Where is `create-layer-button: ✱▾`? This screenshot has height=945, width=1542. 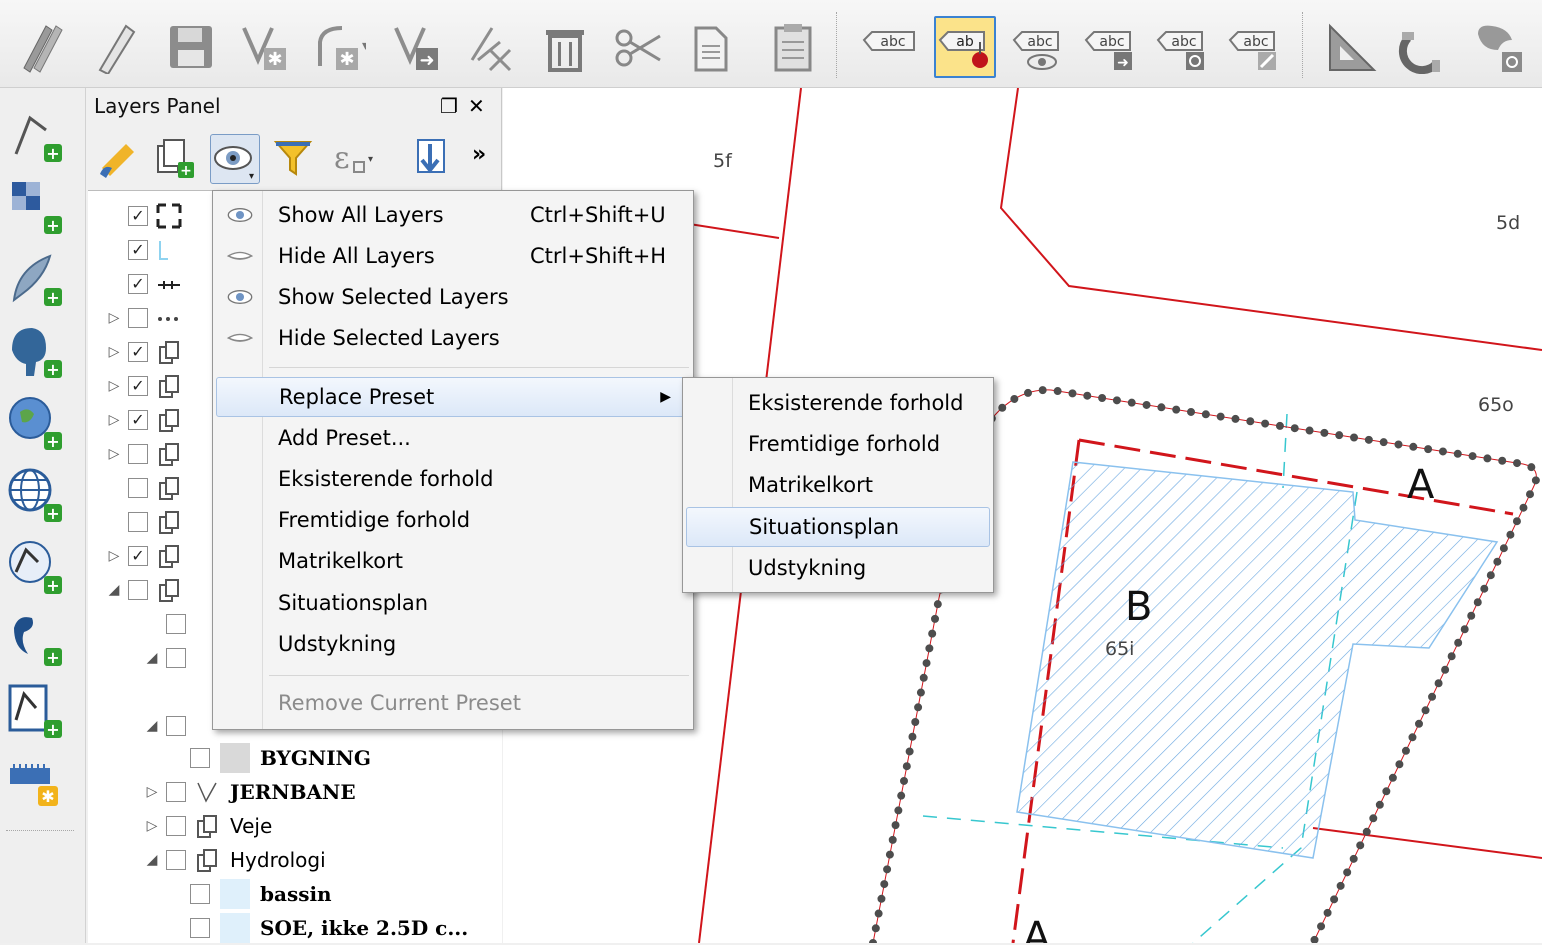 create-layer-button: ✱▾ is located at coordinates (41, 783).